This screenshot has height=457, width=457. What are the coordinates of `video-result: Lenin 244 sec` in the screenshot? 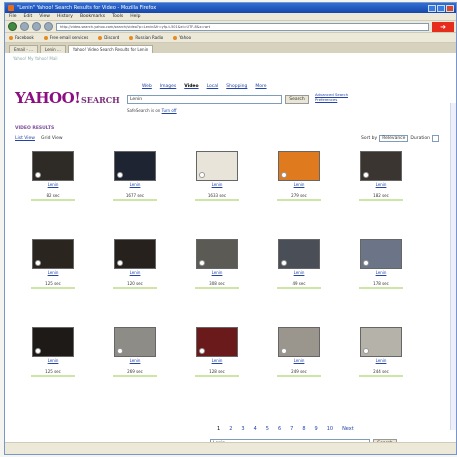 It's located at (381, 352).